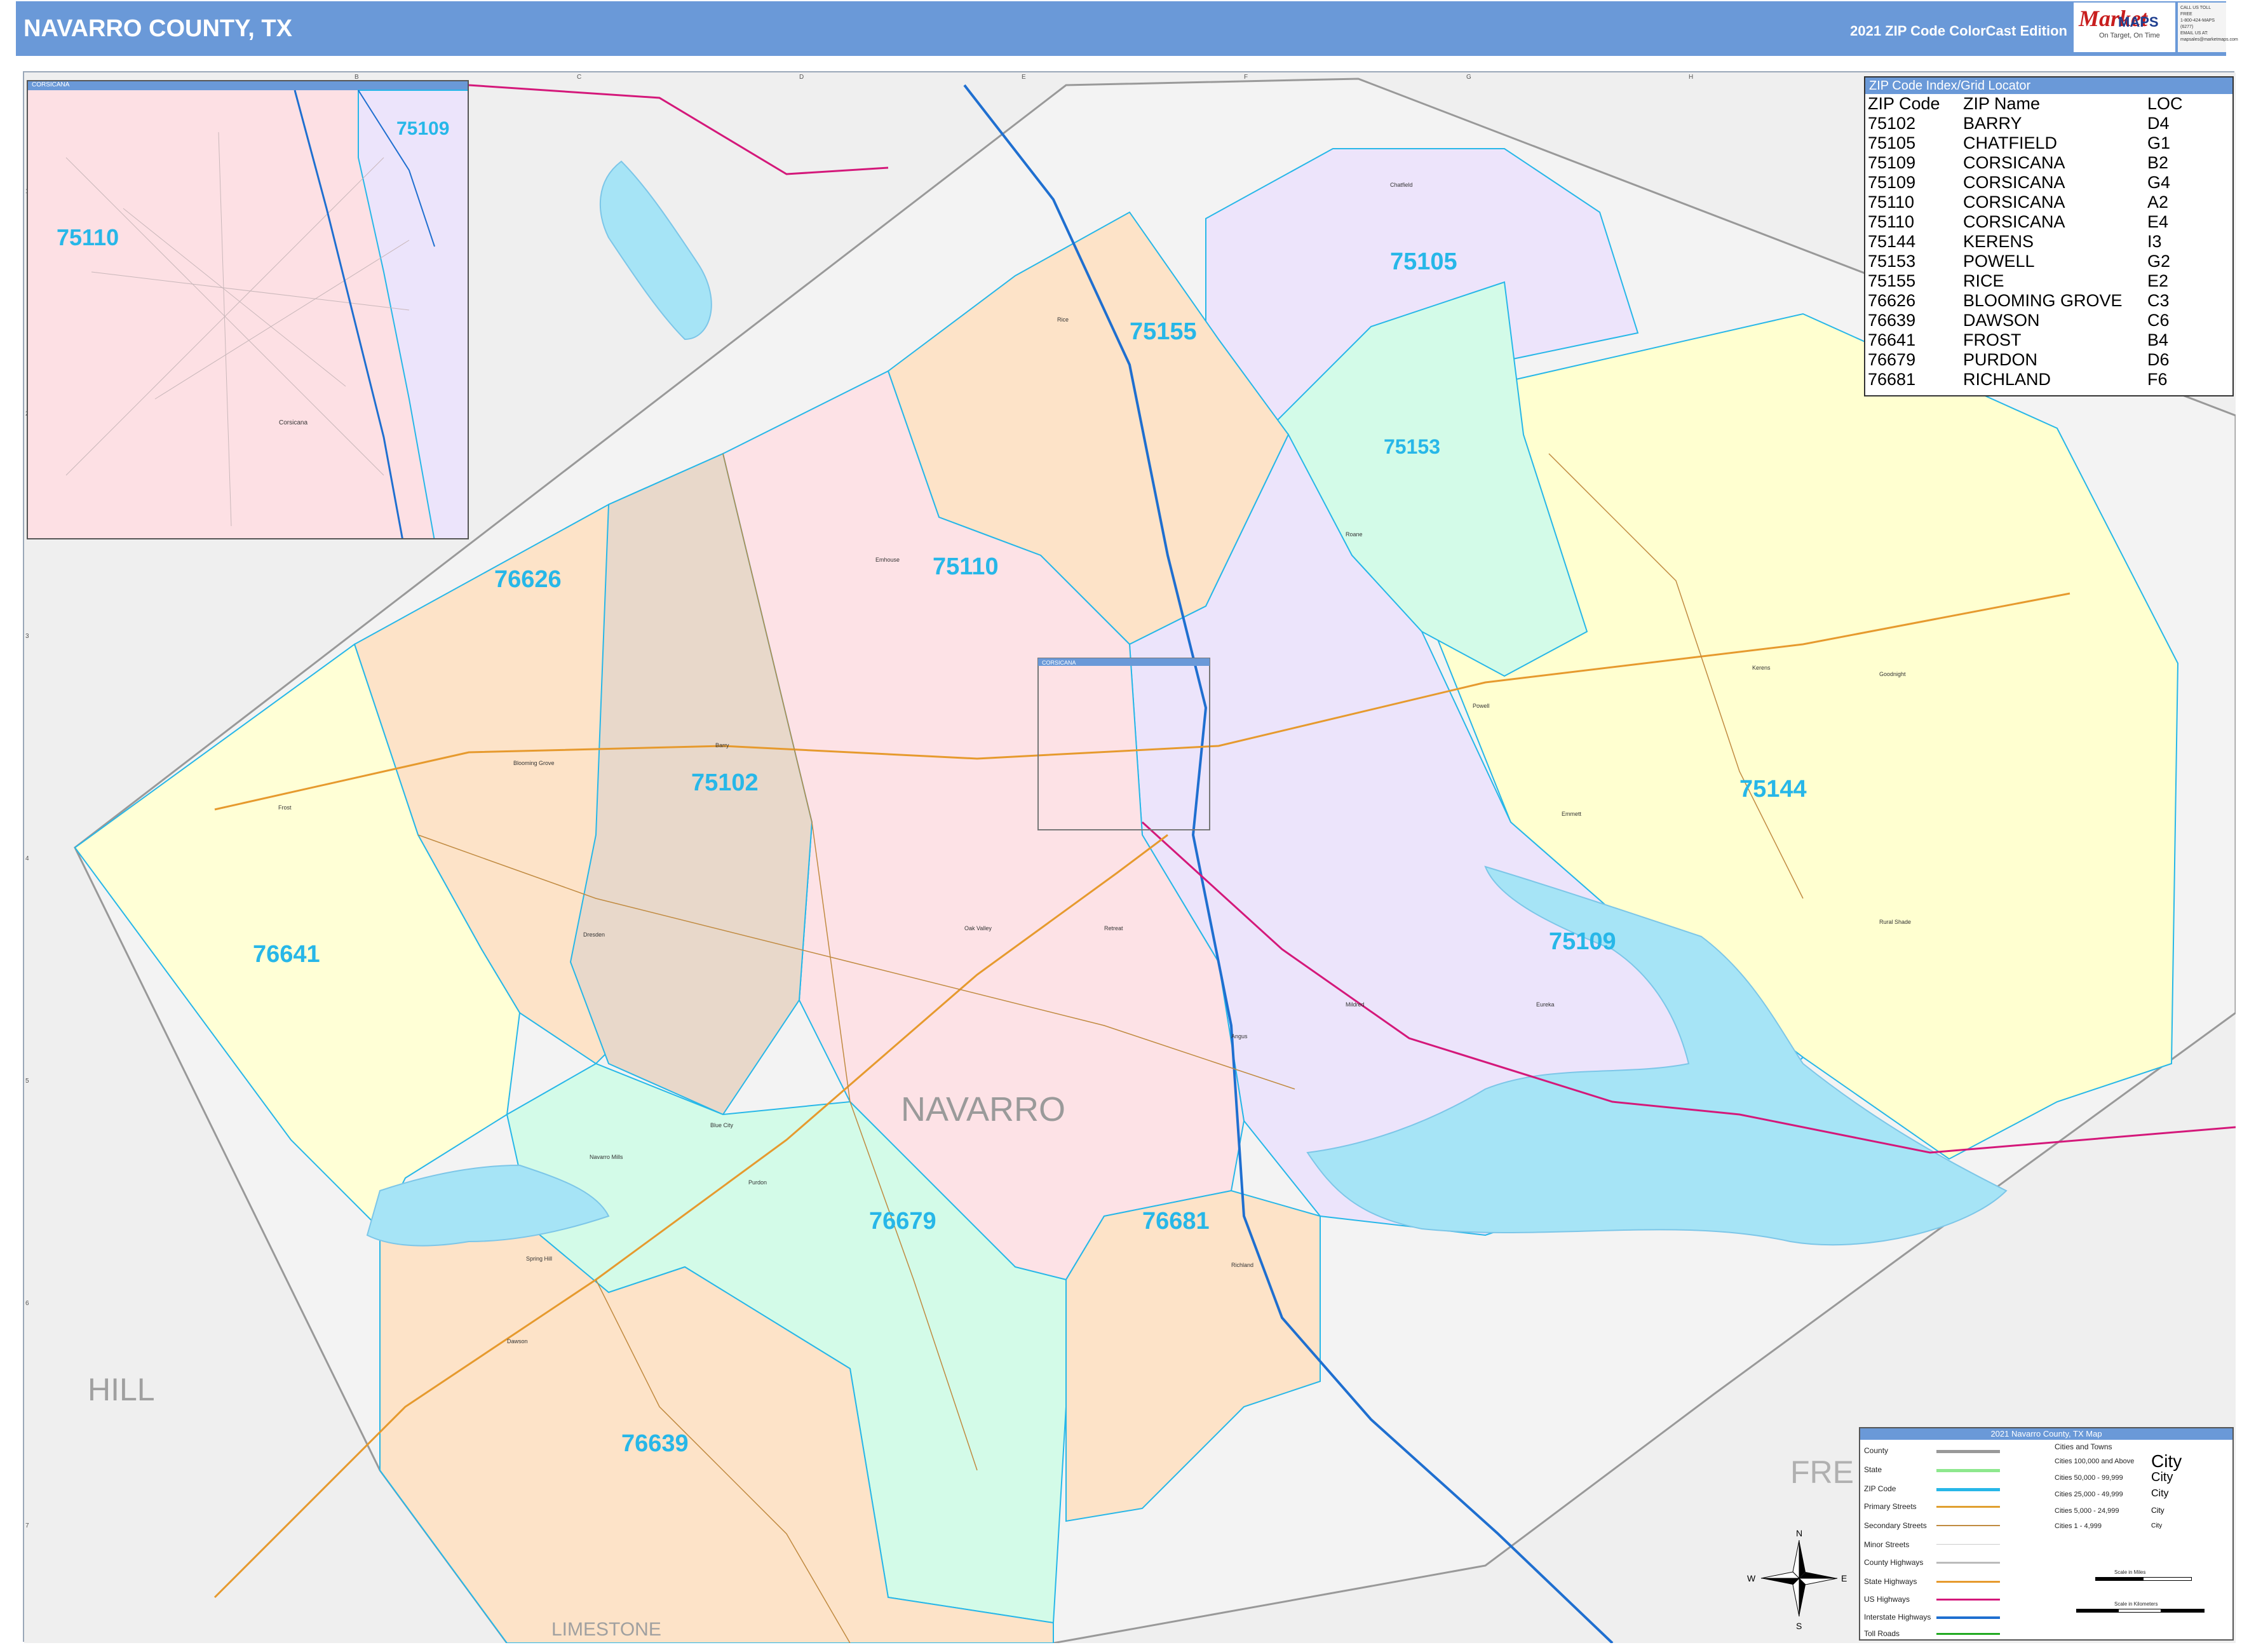 The width and height of the screenshot is (2242, 1652). Describe the element at coordinates (285, 807) in the screenshot. I see `town-frost: Frost` at that location.